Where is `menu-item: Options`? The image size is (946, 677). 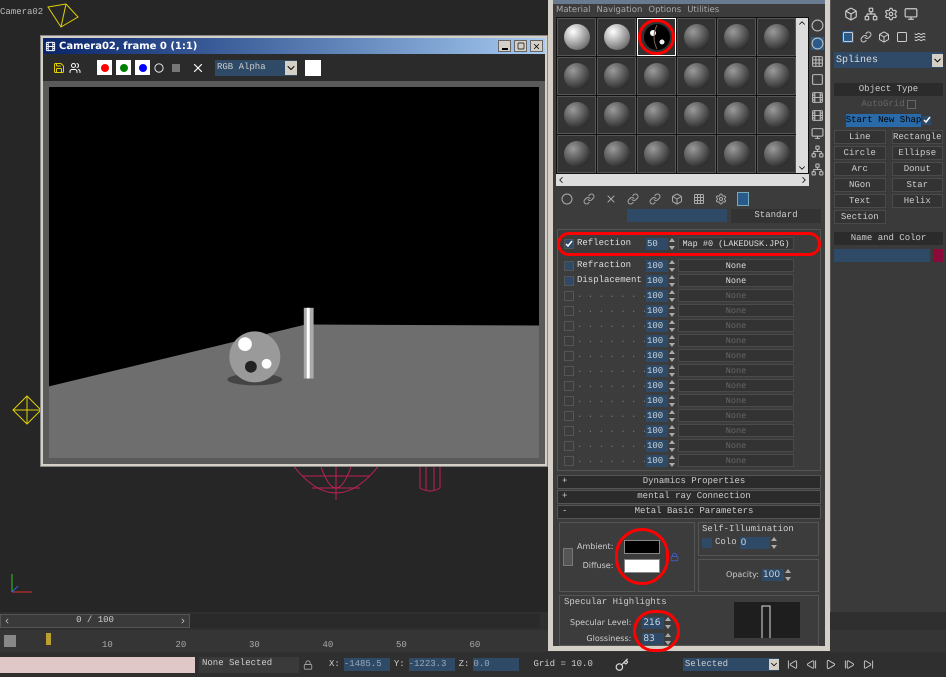
menu-item: Options is located at coordinates (665, 10).